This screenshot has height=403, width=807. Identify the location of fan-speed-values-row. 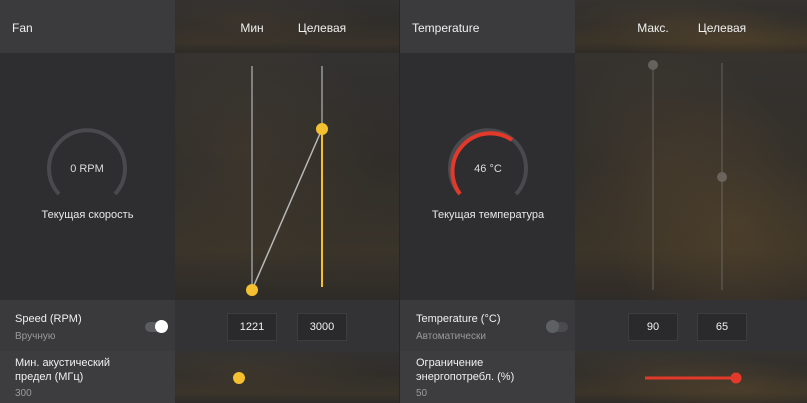
(287, 325).